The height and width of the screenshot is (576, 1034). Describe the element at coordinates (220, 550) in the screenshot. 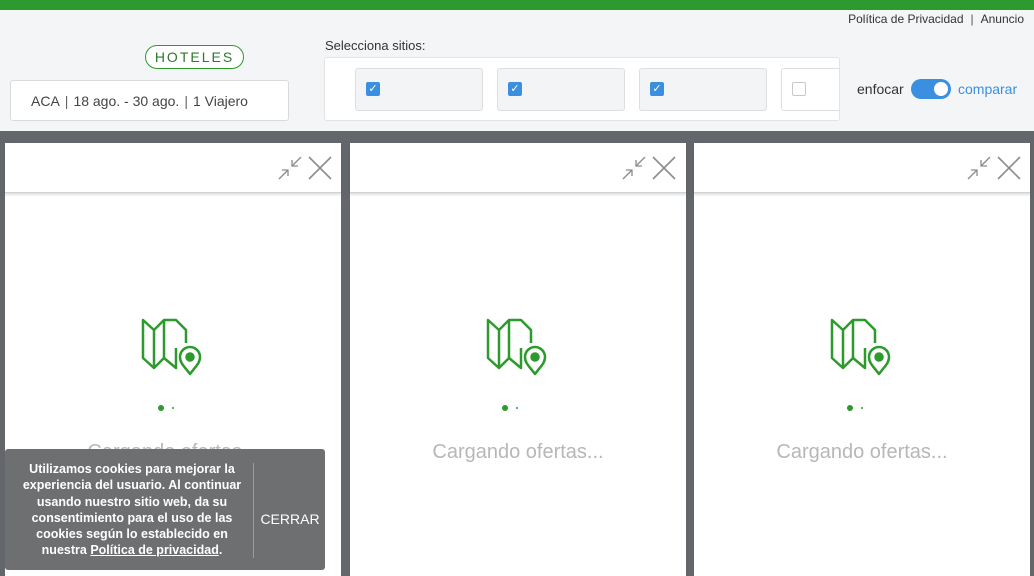

I see `cookie-period: .` at that location.